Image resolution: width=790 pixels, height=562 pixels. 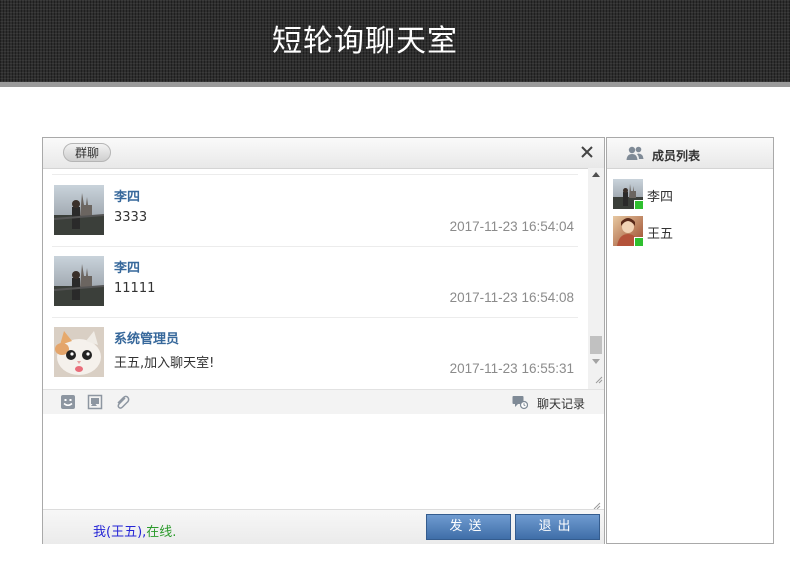 I want to click on online-status: 在线., so click(x=161, y=532).